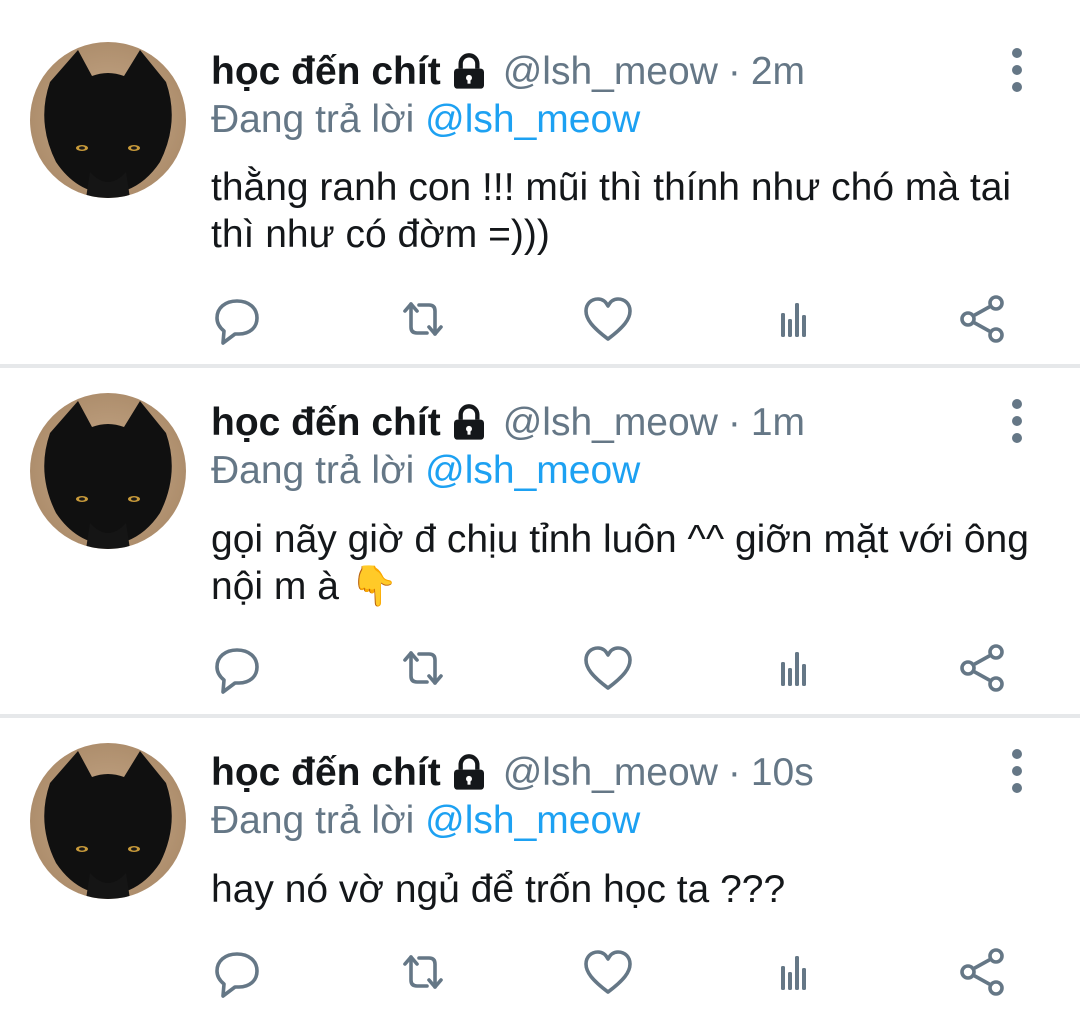  I want to click on tweet-header: học đến chít @lsh_meow · 10s, so click(512, 773).